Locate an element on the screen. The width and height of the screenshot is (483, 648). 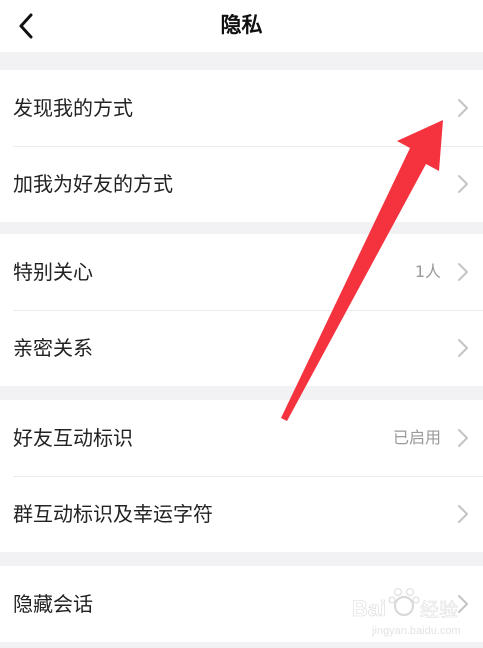
settings-row-value: 1人 is located at coordinates (427, 271).